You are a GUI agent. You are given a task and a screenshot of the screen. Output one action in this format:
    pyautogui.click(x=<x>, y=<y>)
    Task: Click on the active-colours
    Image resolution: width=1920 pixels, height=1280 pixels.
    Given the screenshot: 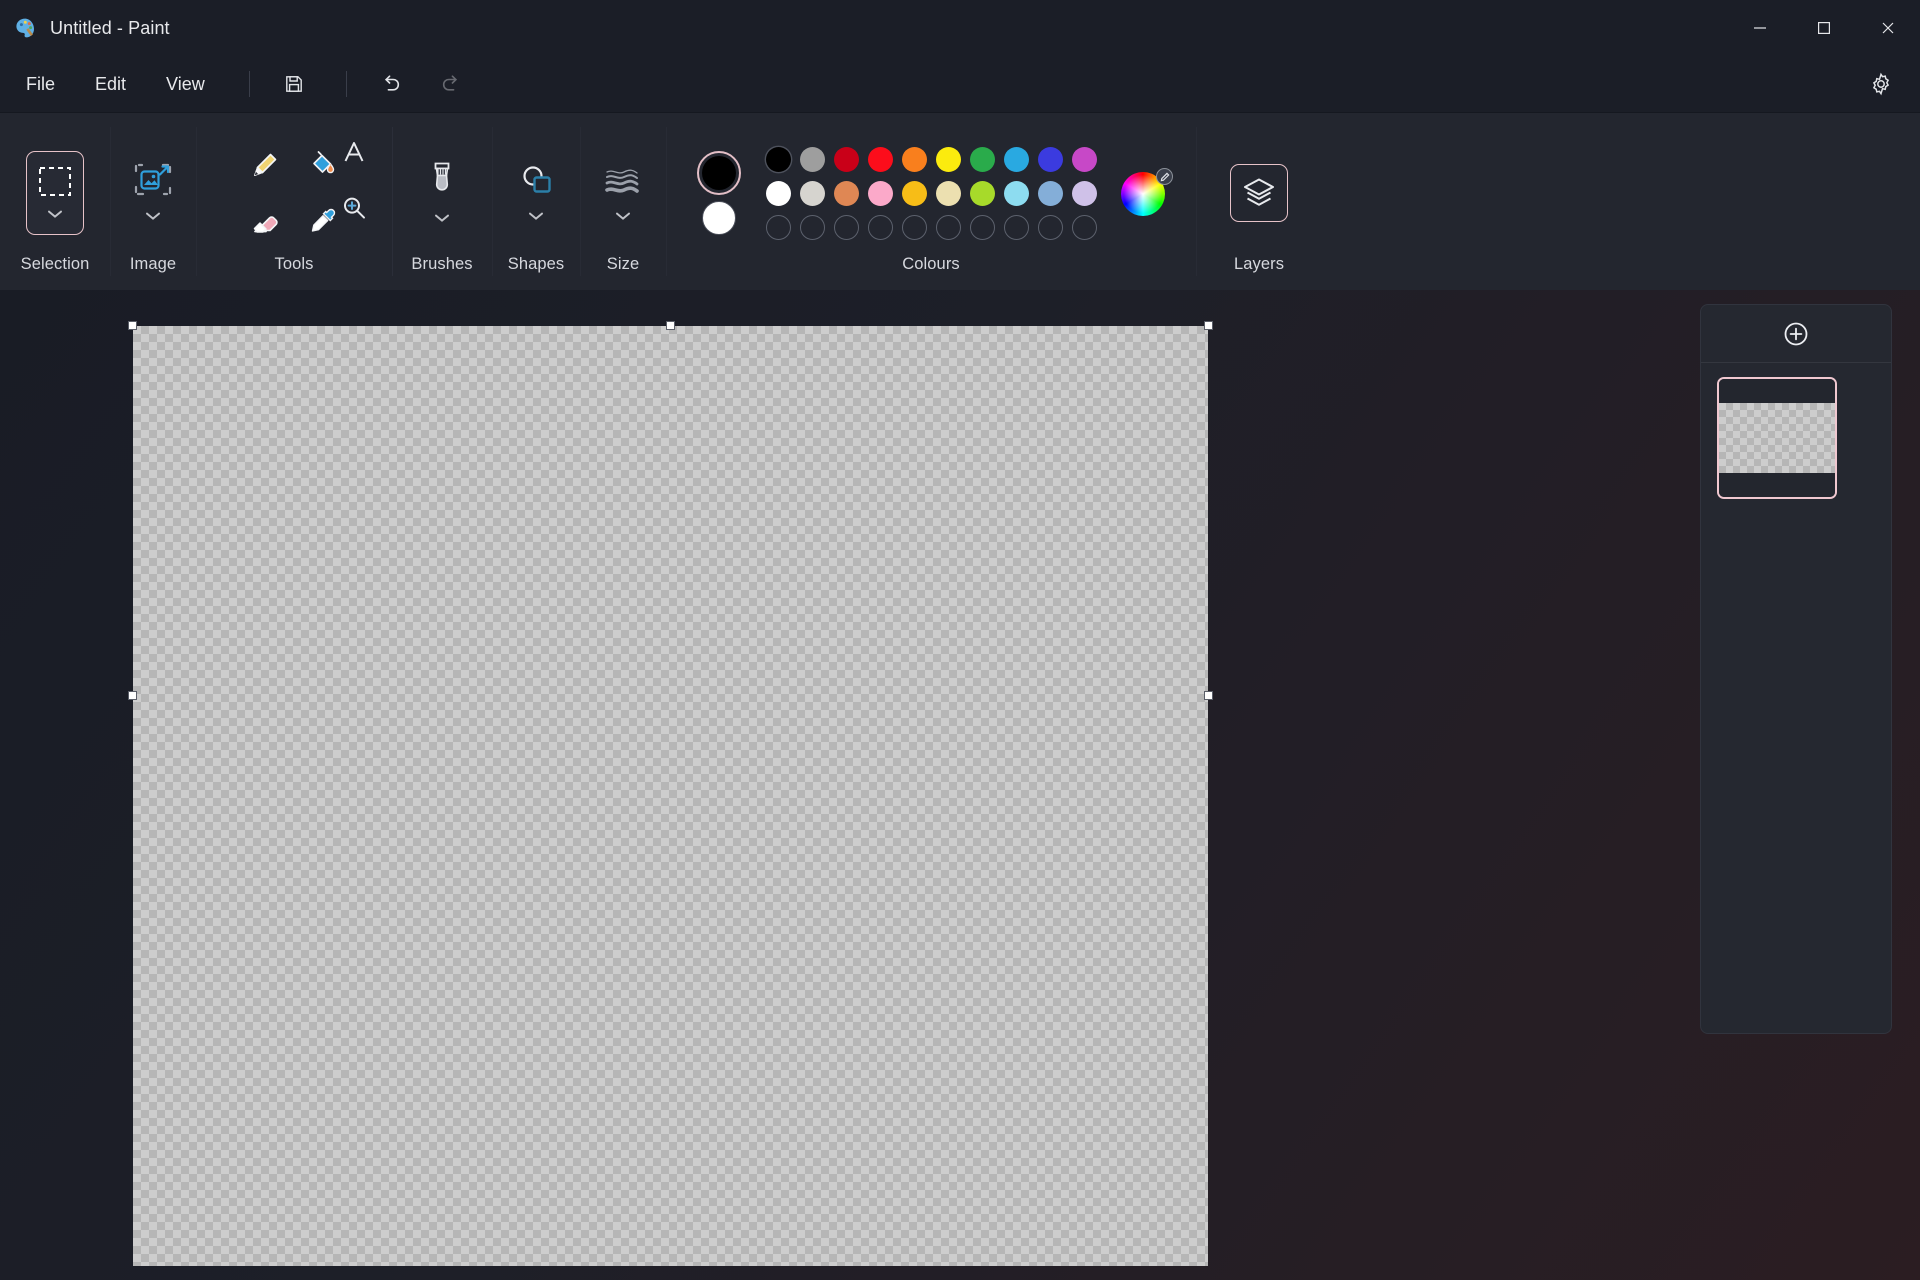 What is the action you would take?
    pyautogui.click(x=719, y=193)
    